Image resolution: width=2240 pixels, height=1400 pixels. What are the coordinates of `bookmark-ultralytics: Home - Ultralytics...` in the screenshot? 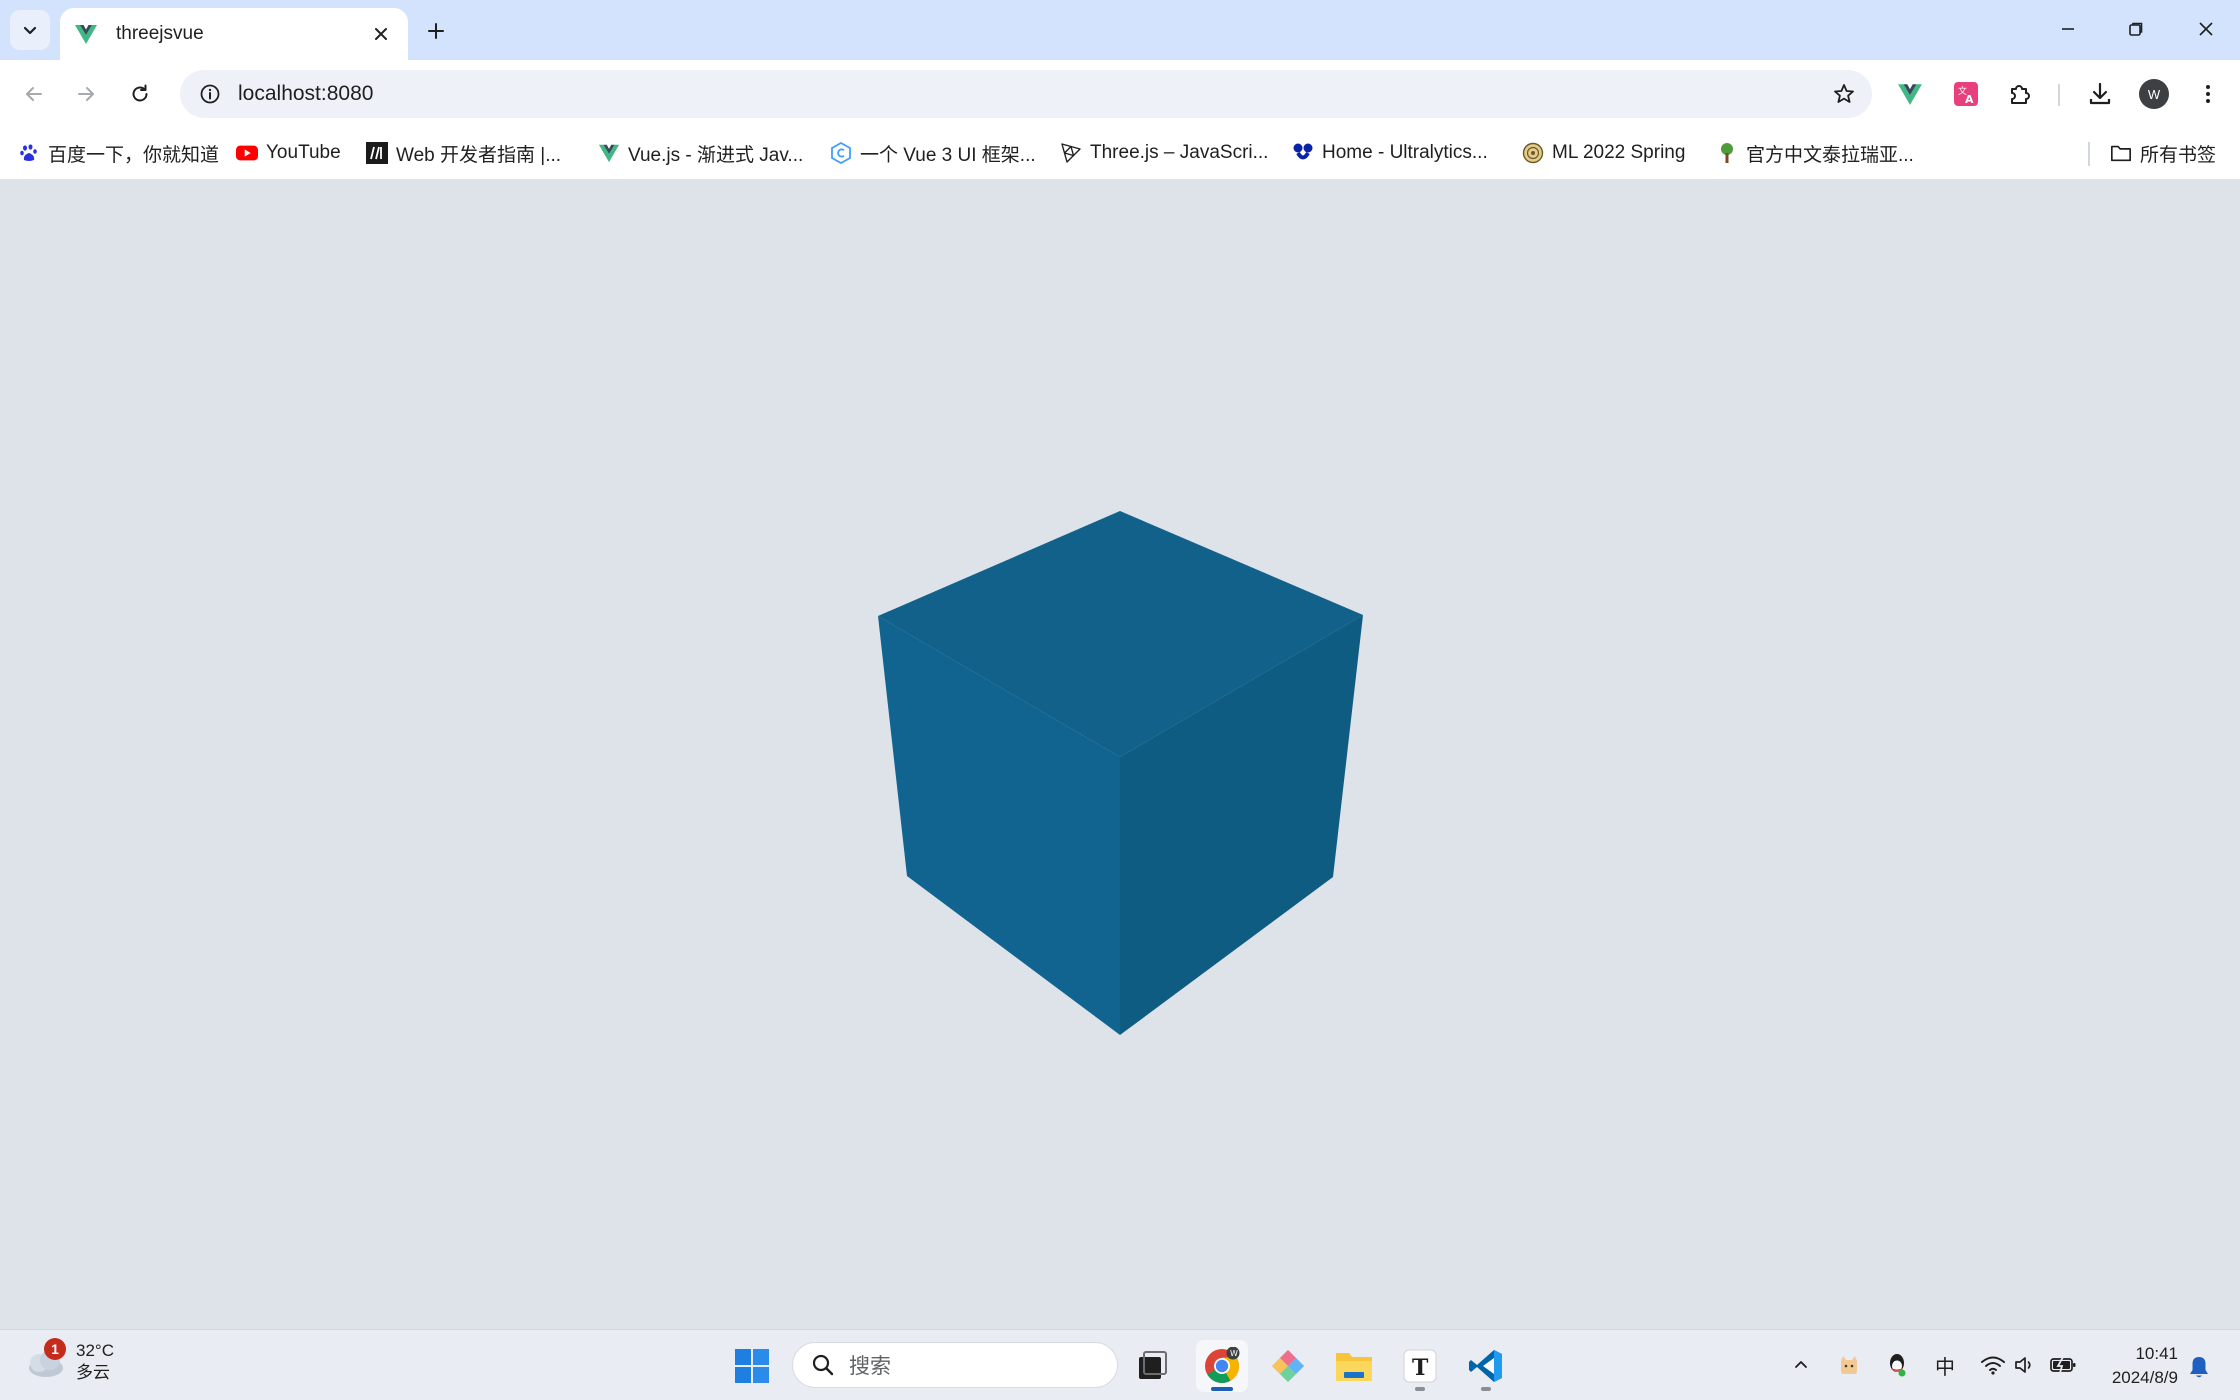 It's located at (1390, 153).